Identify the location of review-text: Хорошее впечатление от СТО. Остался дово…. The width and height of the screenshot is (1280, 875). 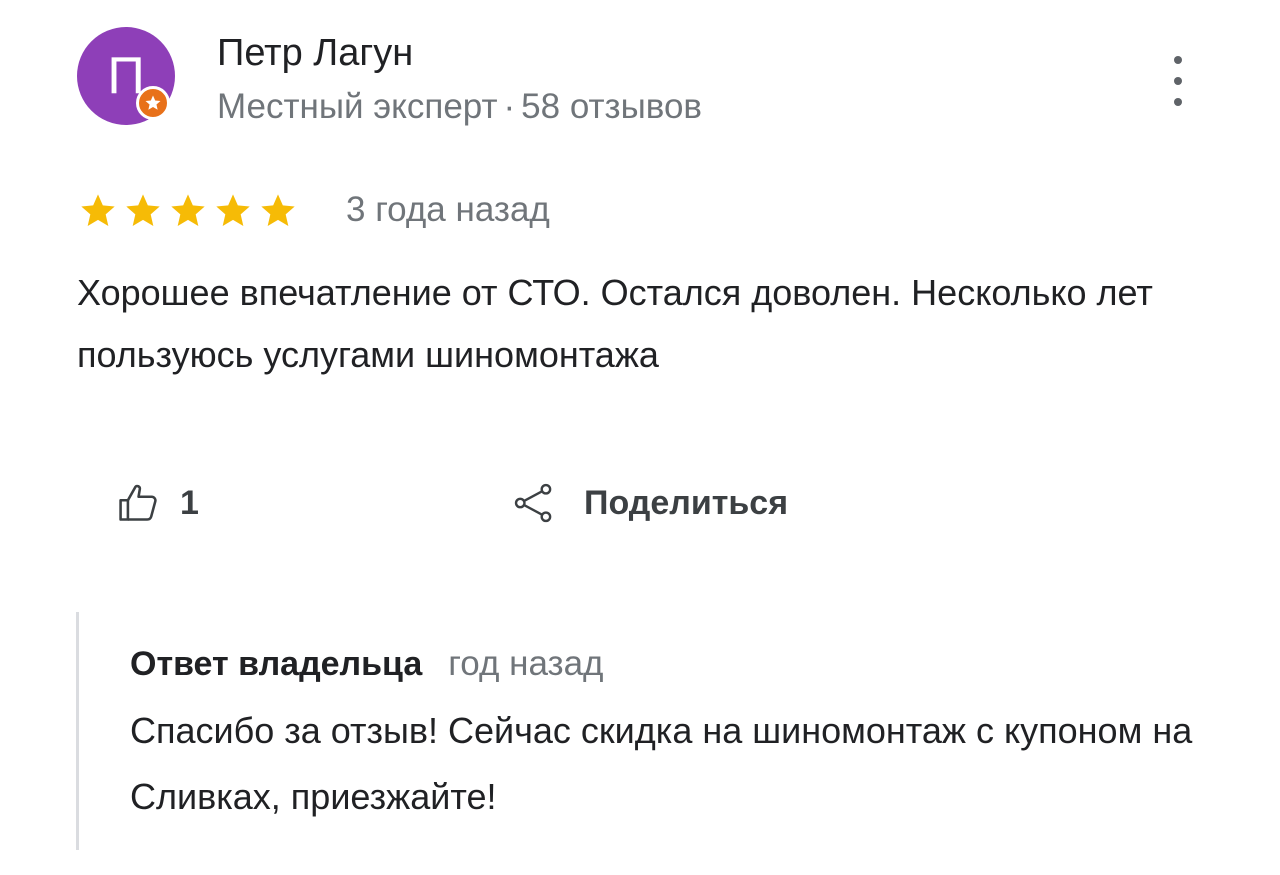
(615, 323).